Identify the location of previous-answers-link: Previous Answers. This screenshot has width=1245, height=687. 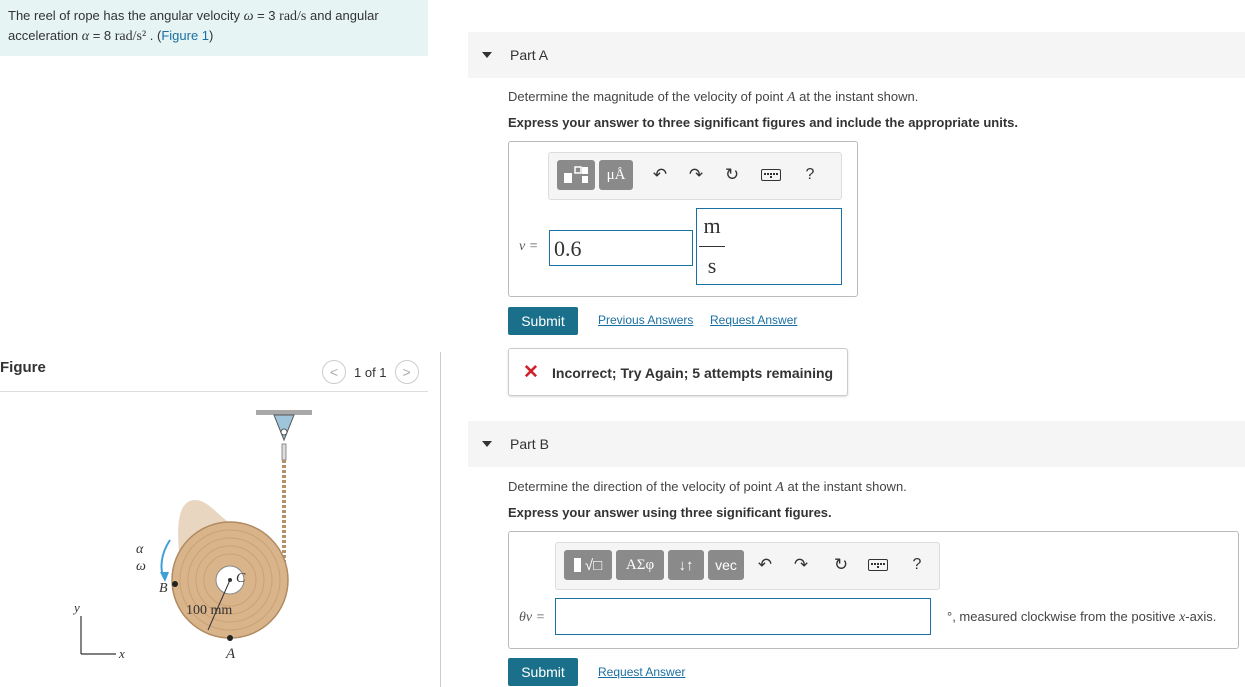
(645, 320).